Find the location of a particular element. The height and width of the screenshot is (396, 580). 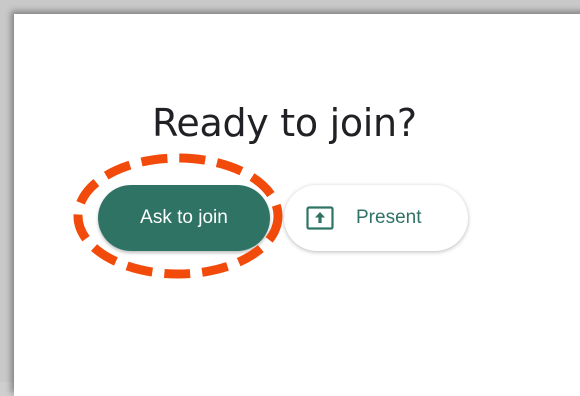

ask-to-join-button: Ask to join is located at coordinates (184, 218).